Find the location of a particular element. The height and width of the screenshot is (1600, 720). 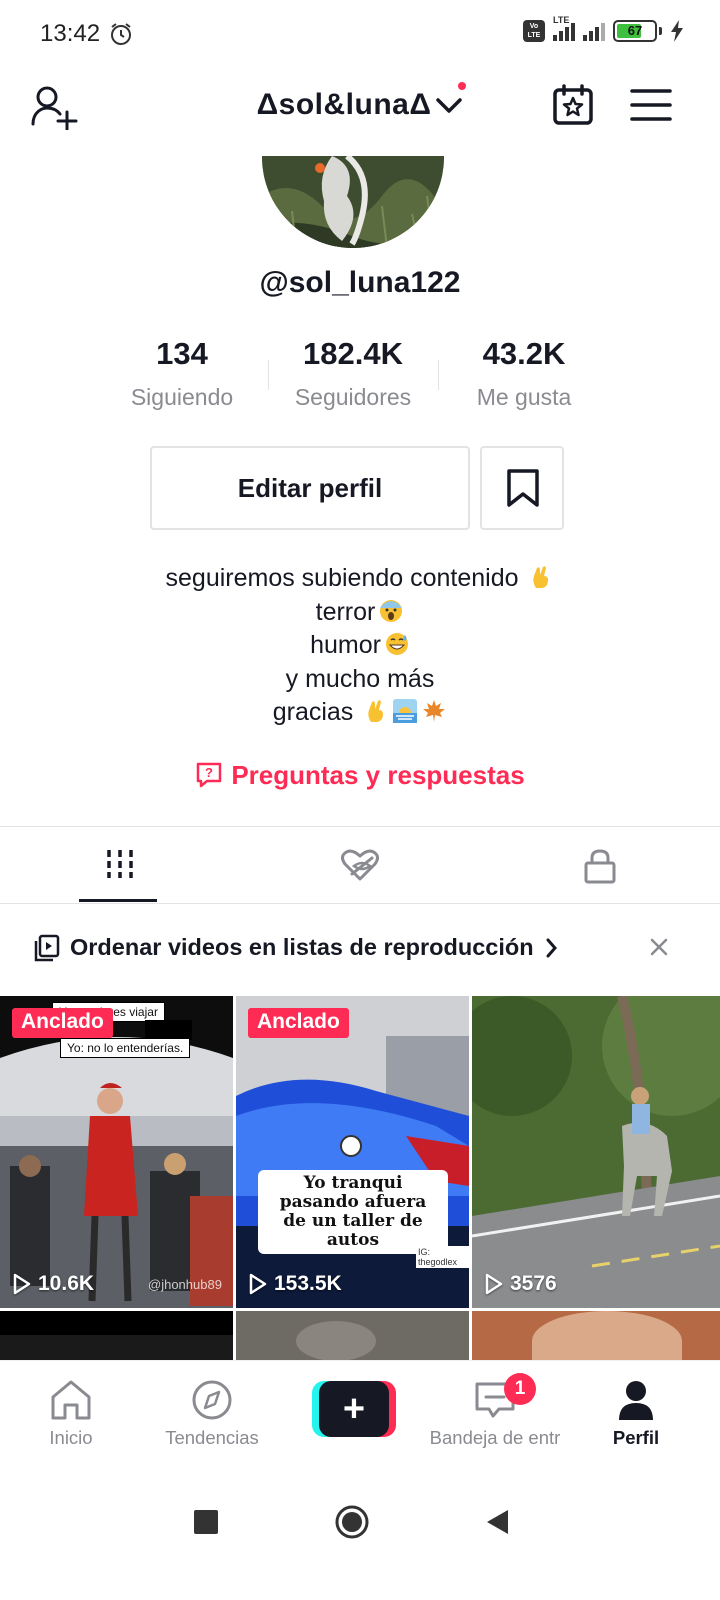

tab-videos is located at coordinates (120, 865).